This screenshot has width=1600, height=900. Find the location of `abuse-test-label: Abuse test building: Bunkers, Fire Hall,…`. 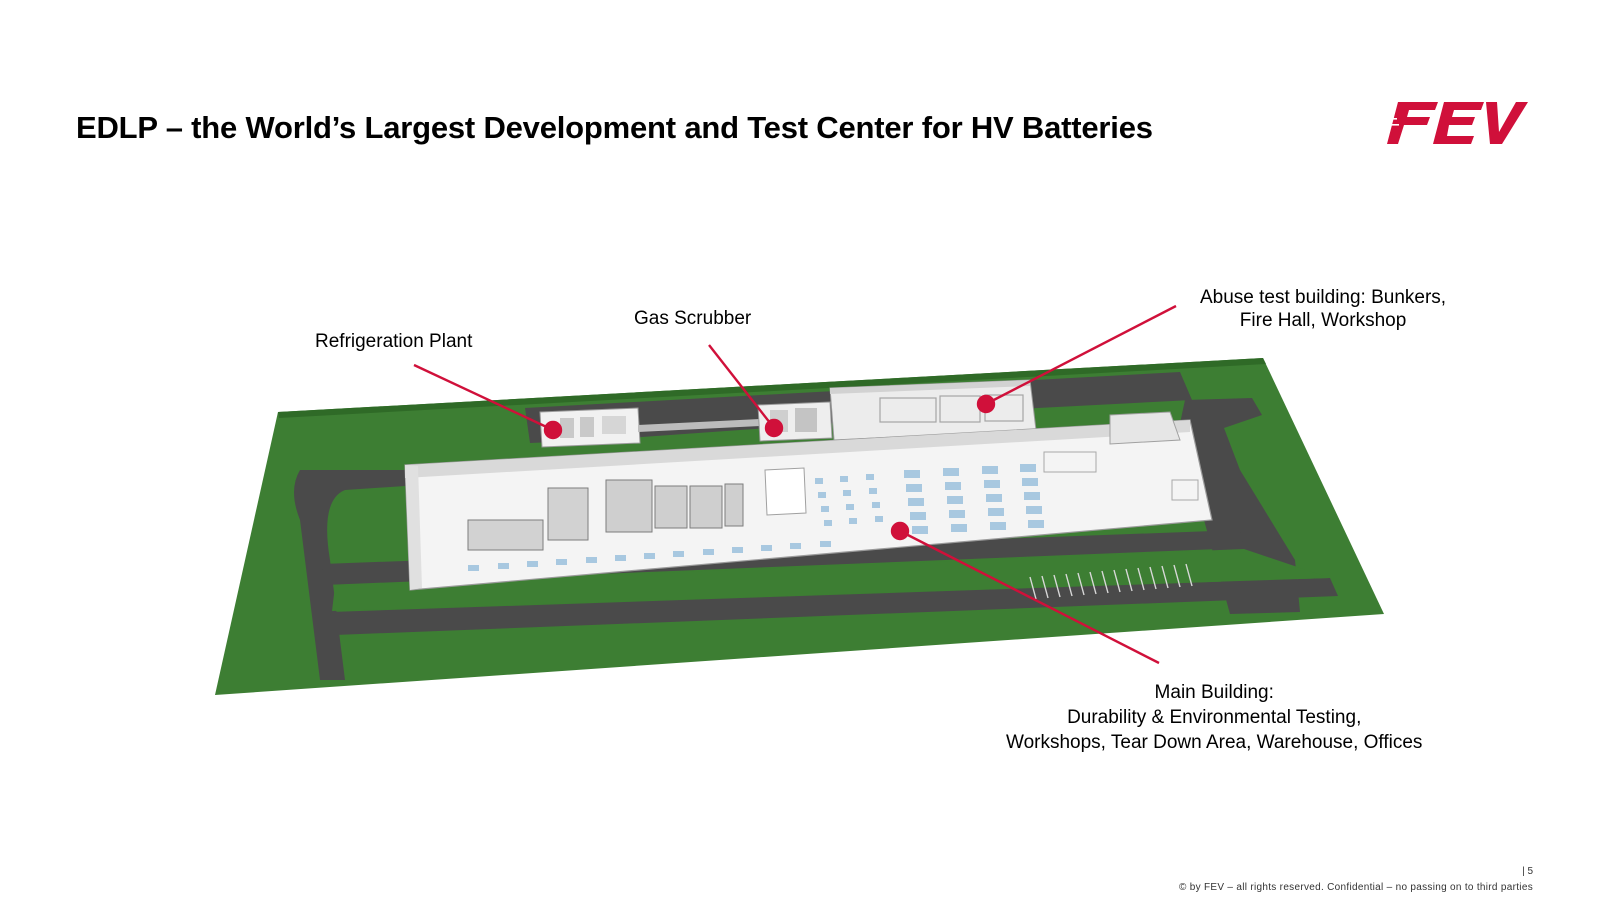

abuse-test-label: Abuse test building: Bunkers, Fire Hall,… is located at coordinates (1323, 309).